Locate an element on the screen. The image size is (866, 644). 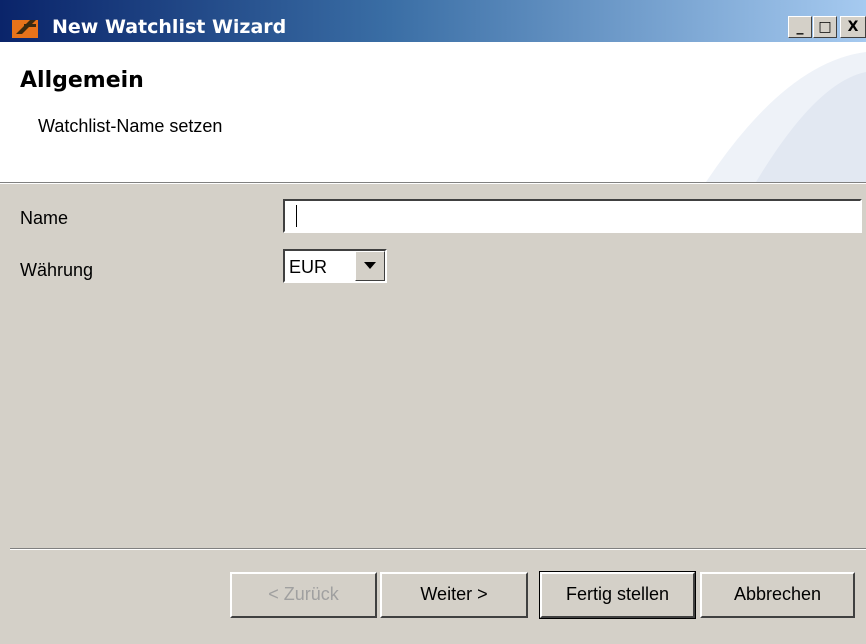
finish-button: Fertig stellen is located at coordinates (617, 595).